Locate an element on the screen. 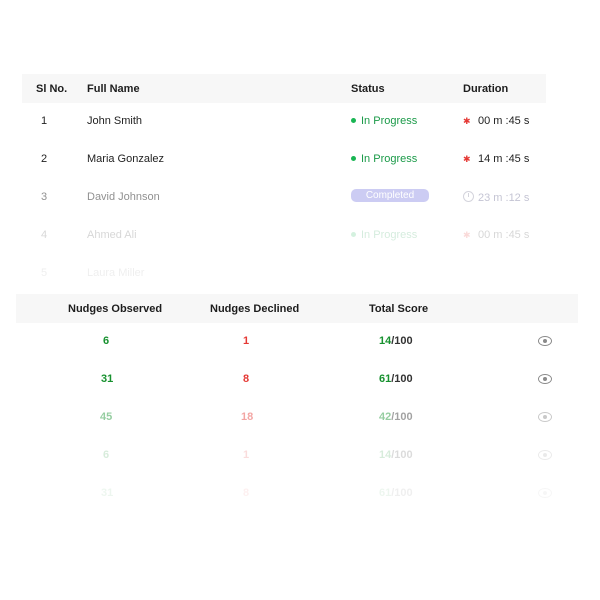 The height and width of the screenshot is (600, 600). full-name: Laura Miller is located at coordinates (116, 273).